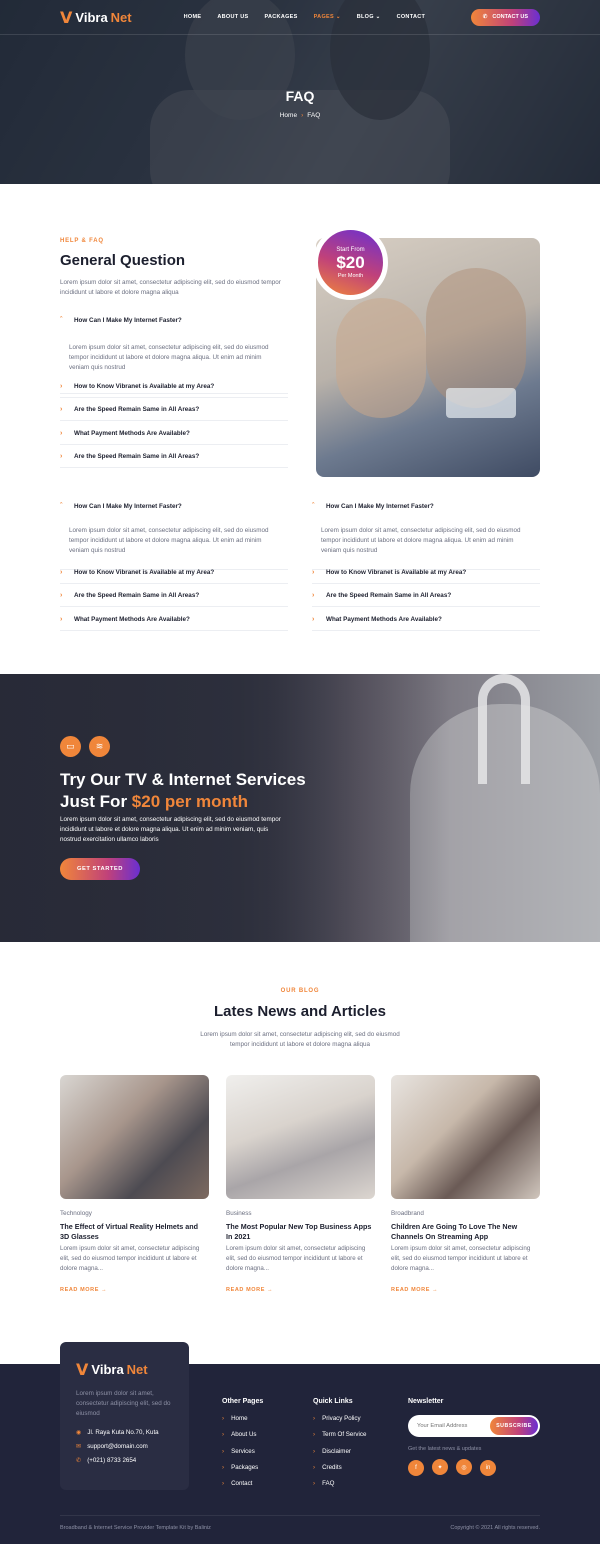 This screenshot has height=1544, width=600. What do you see at coordinates (300, 991) in the screenshot?
I see `blog-kicker: OUR BLOG` at bounding box center [300, 991].